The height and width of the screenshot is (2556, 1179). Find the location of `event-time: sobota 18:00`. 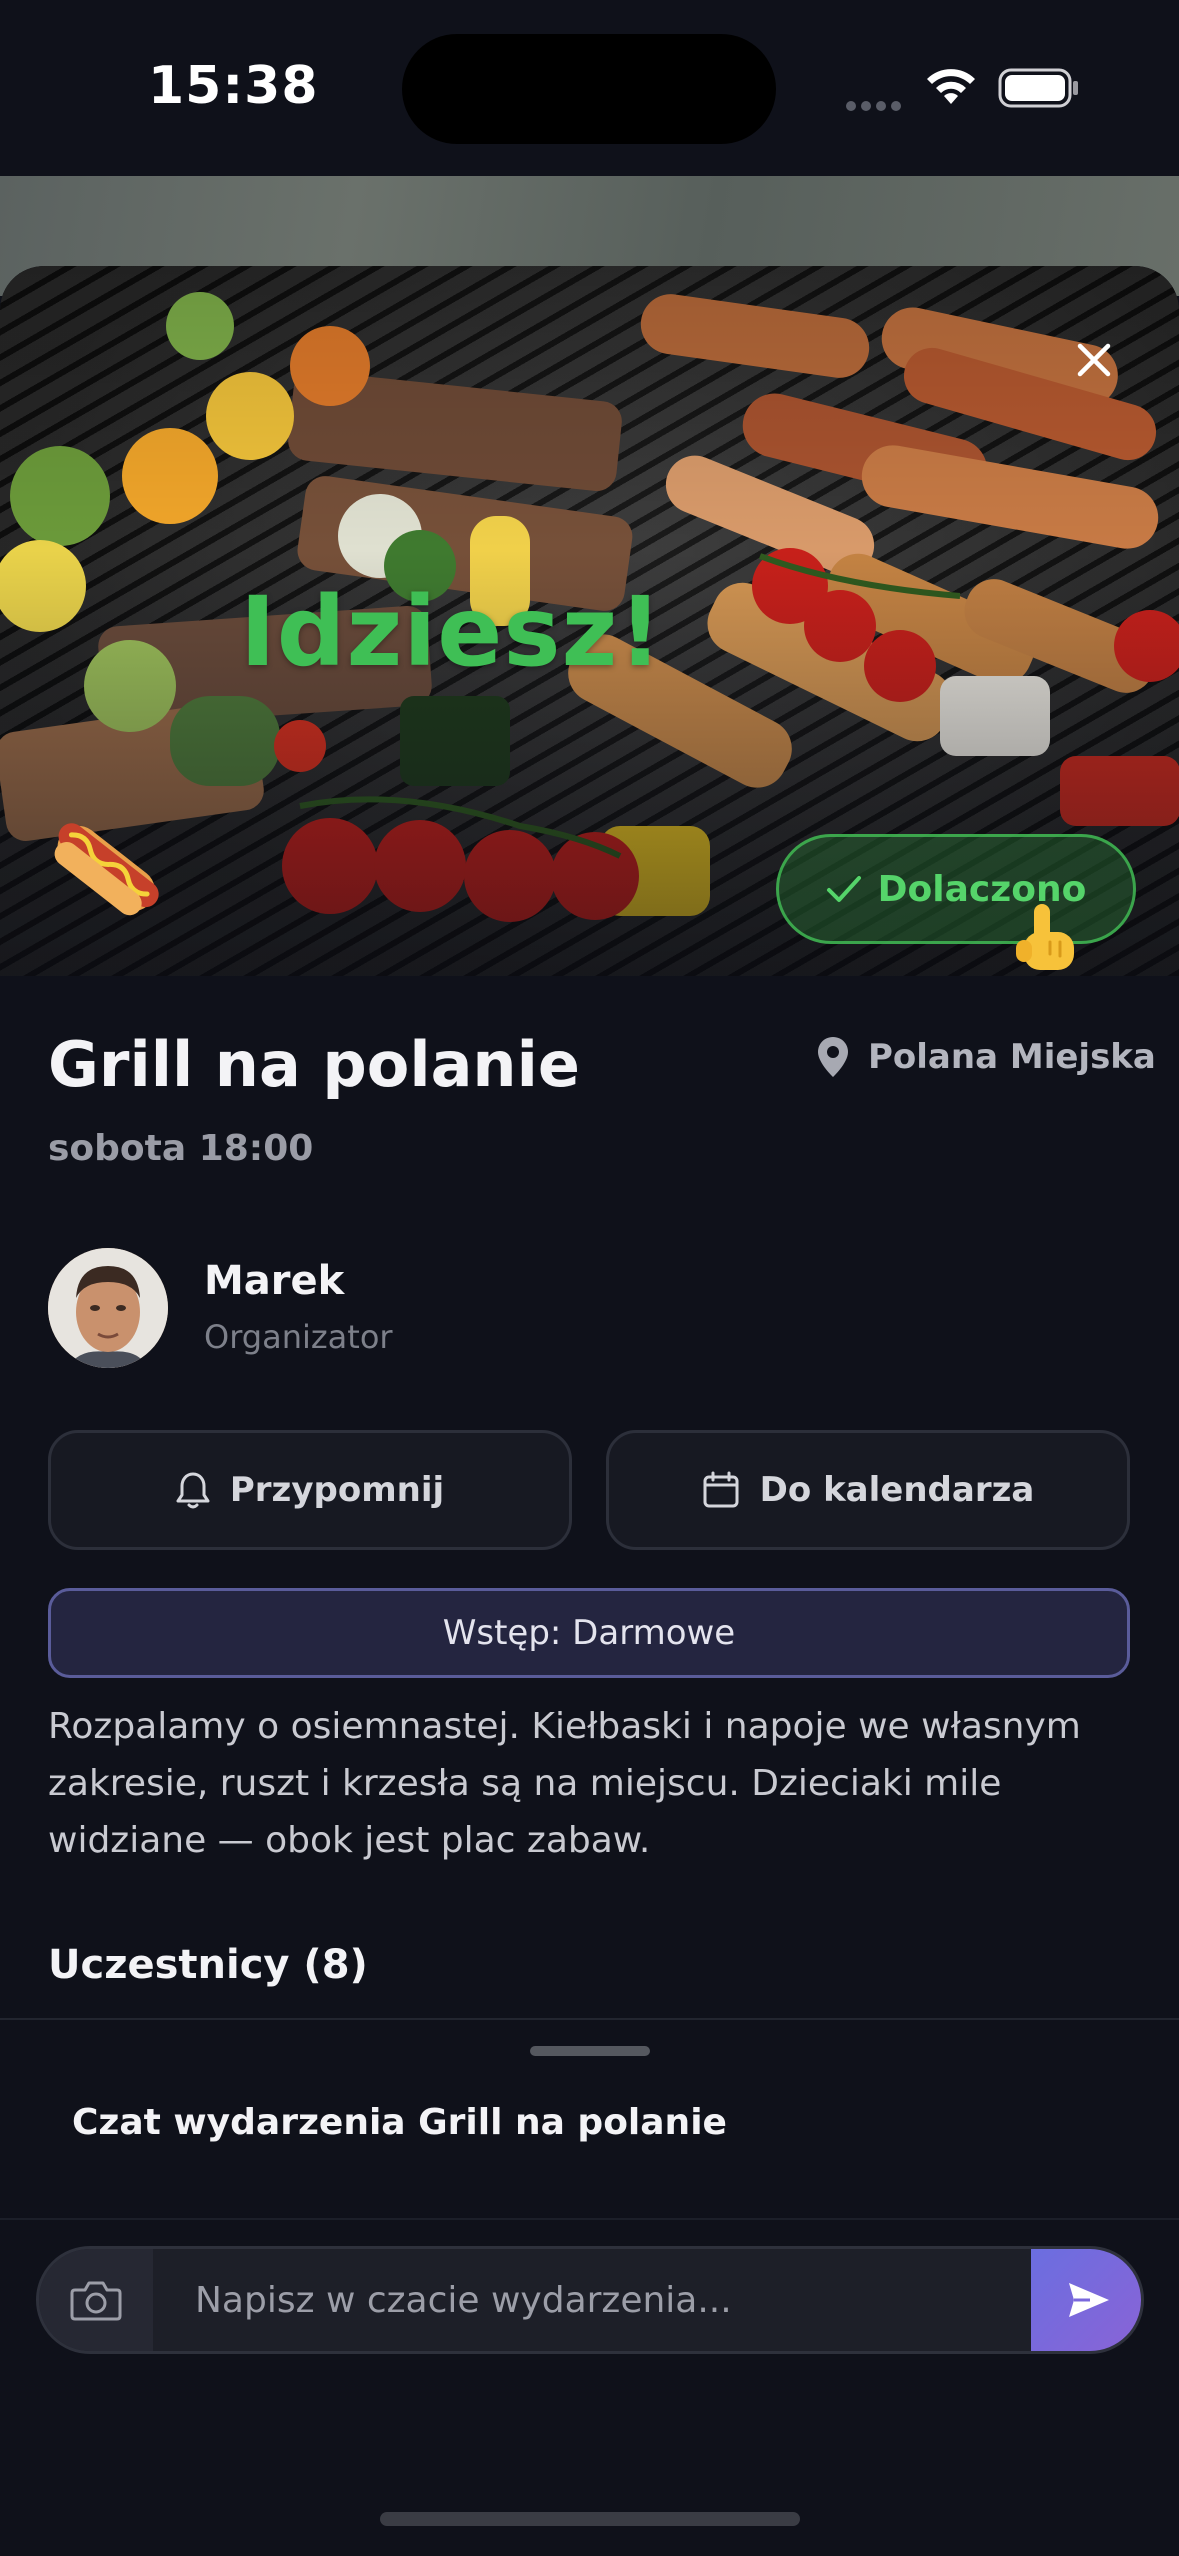

event-time: sobota 18:00 is located at coordinates (181, 1148).